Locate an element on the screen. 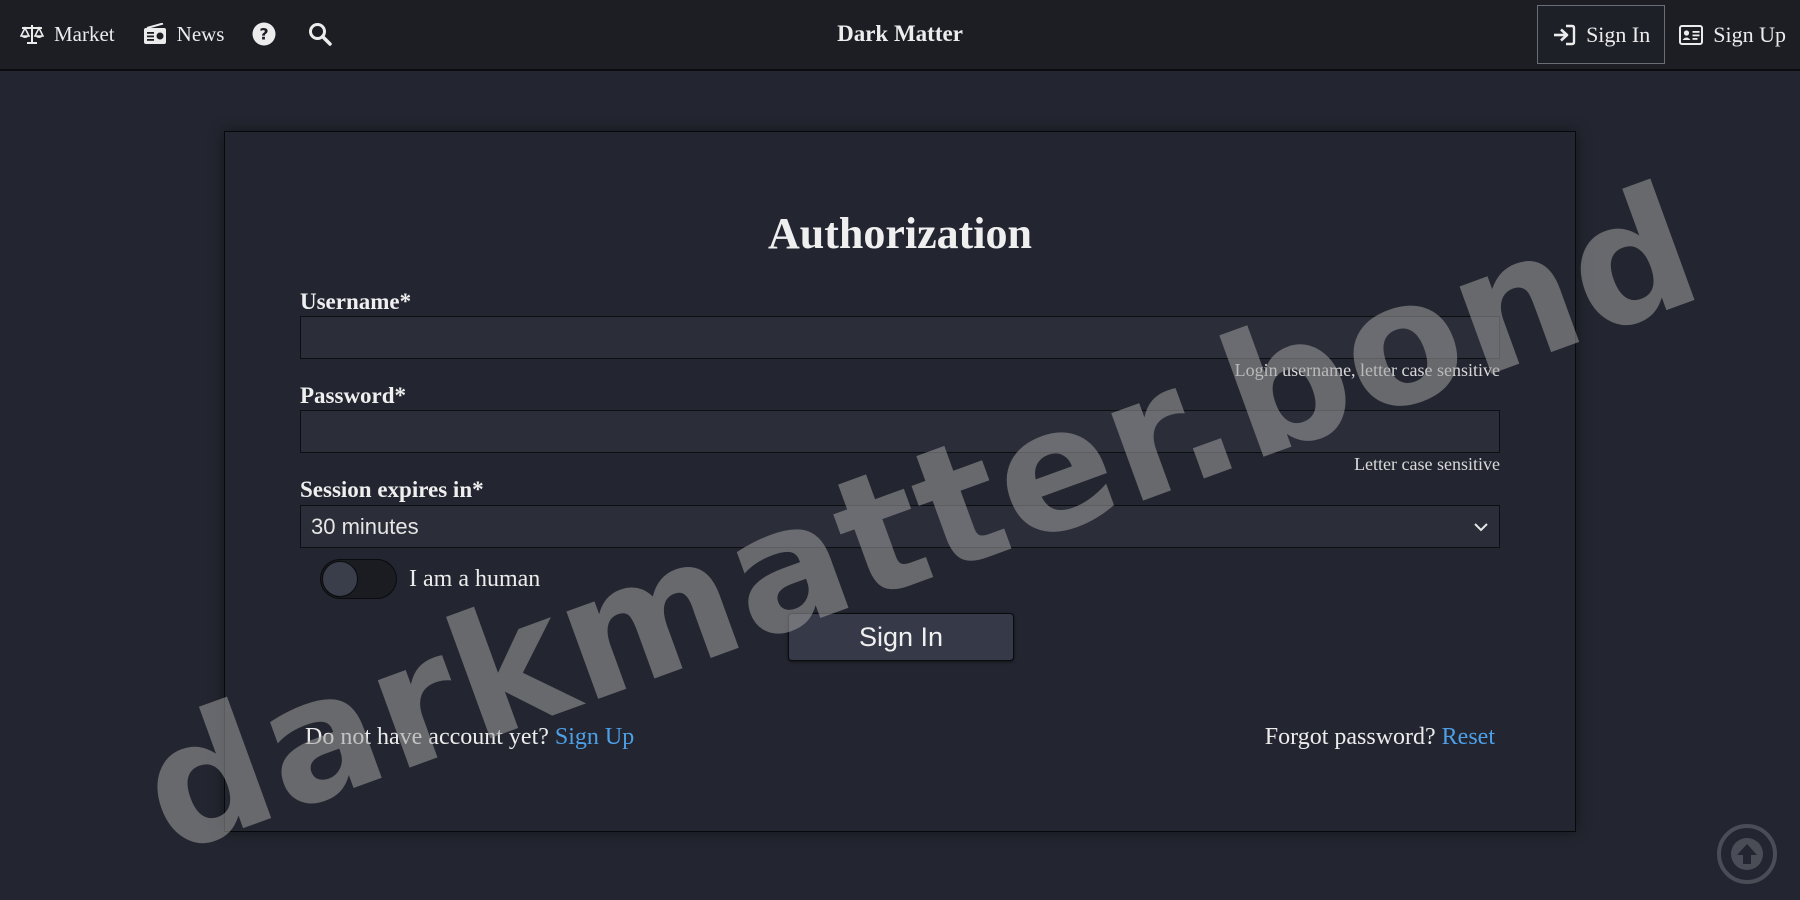 Image resolution: width=1800 pixels, height=900 pixels. search-icon is located at coordinates (321, 34).